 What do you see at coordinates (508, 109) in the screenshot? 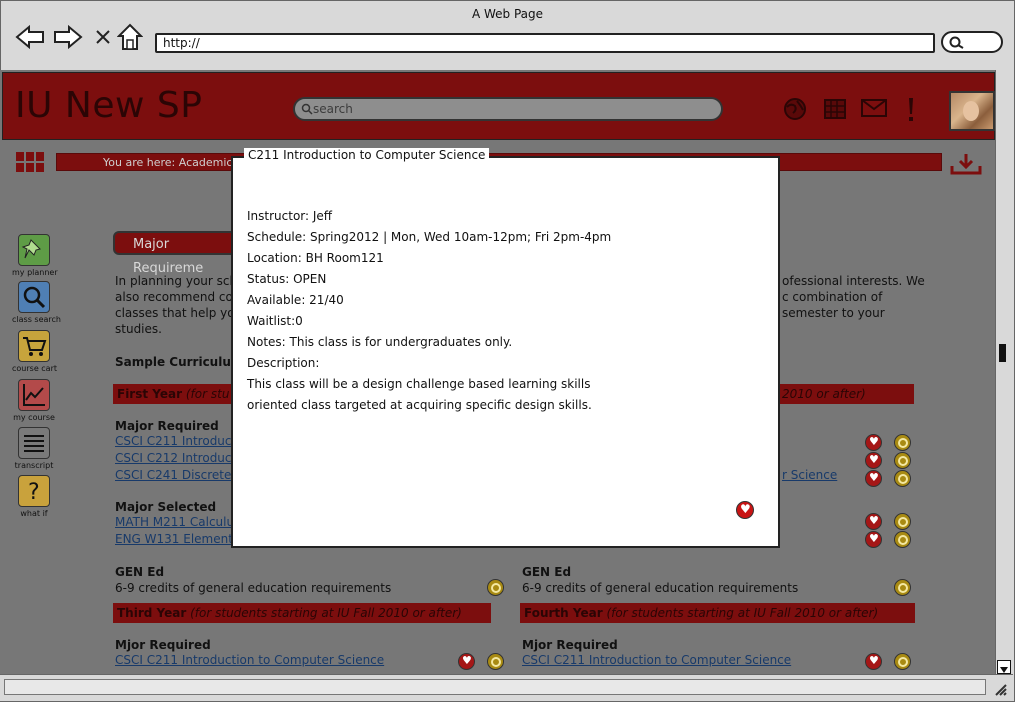
I see `site-search-input: search` at bounding box center [508, 109].